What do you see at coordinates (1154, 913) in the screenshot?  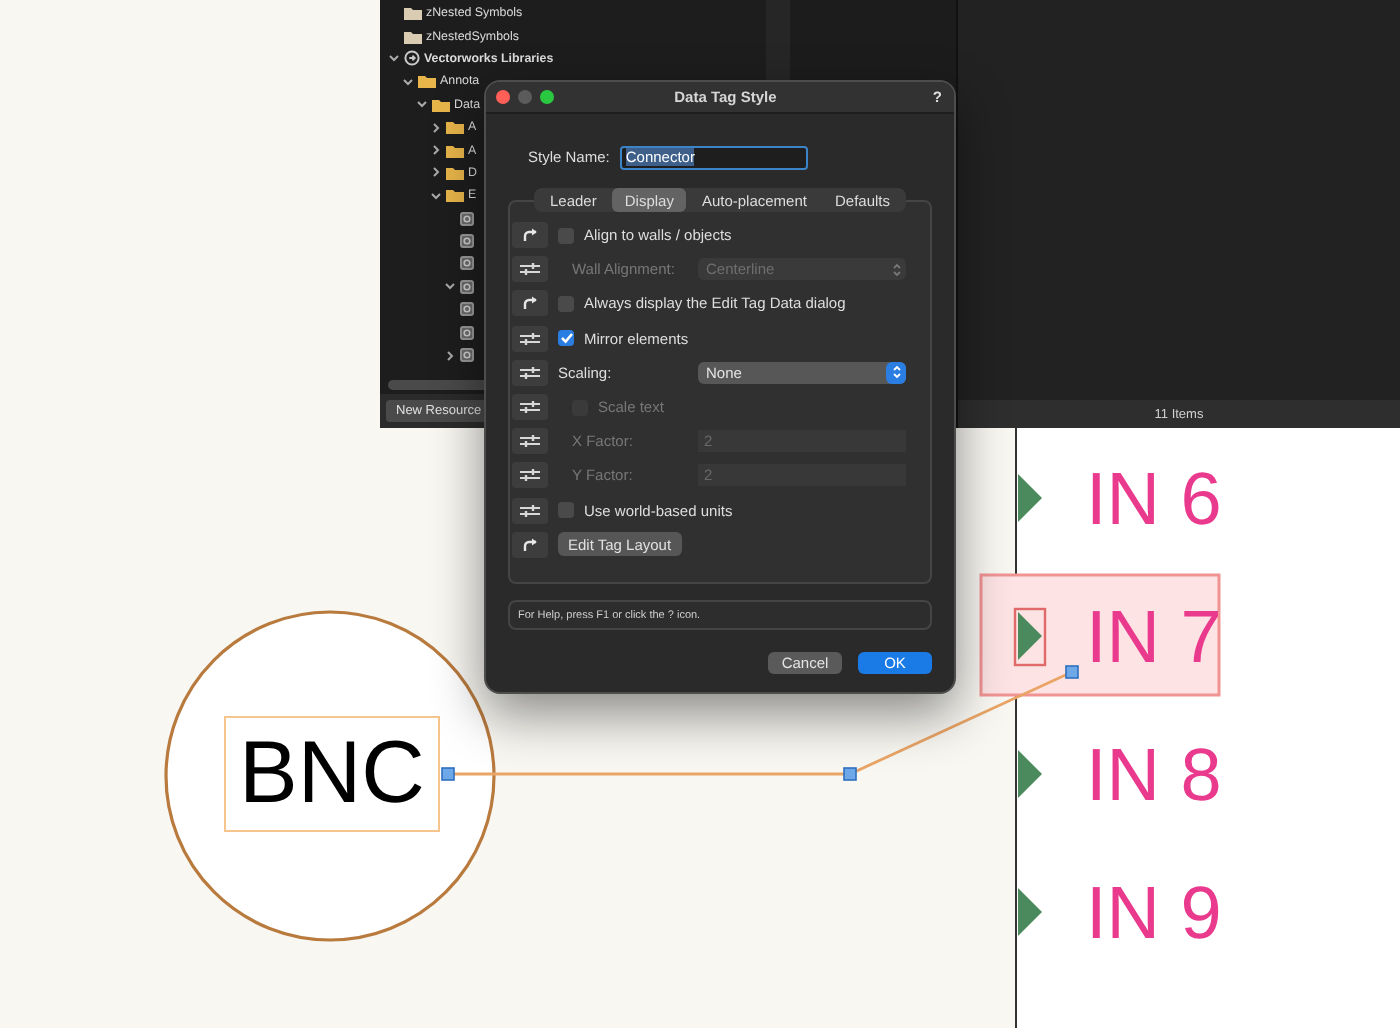 I see `port-label: IN 9` at bounding box center [1154, 913].